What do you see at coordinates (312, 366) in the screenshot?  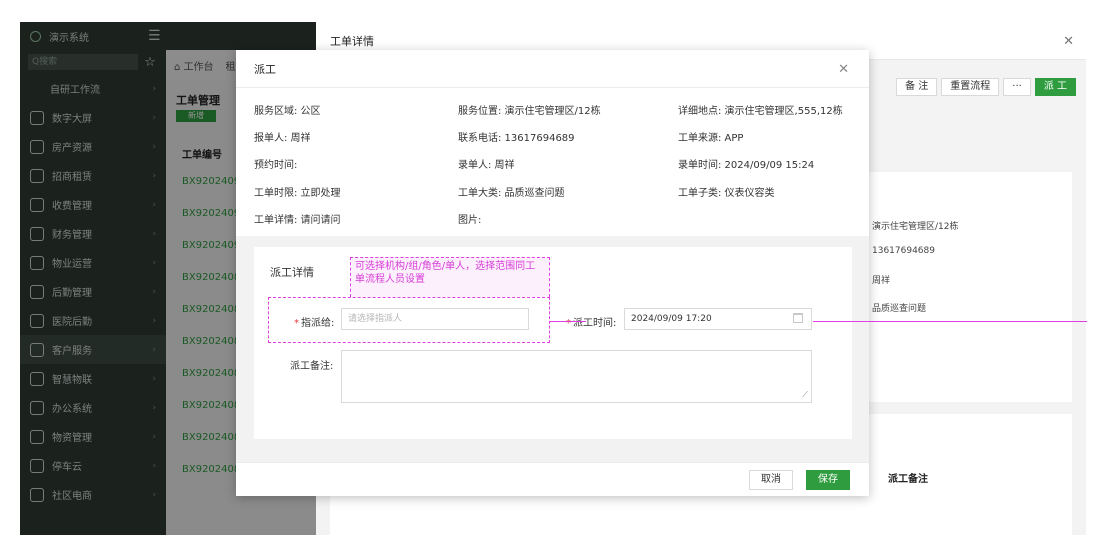 I see `remark-label: 派工备注:` at bounding box center [312, 366].